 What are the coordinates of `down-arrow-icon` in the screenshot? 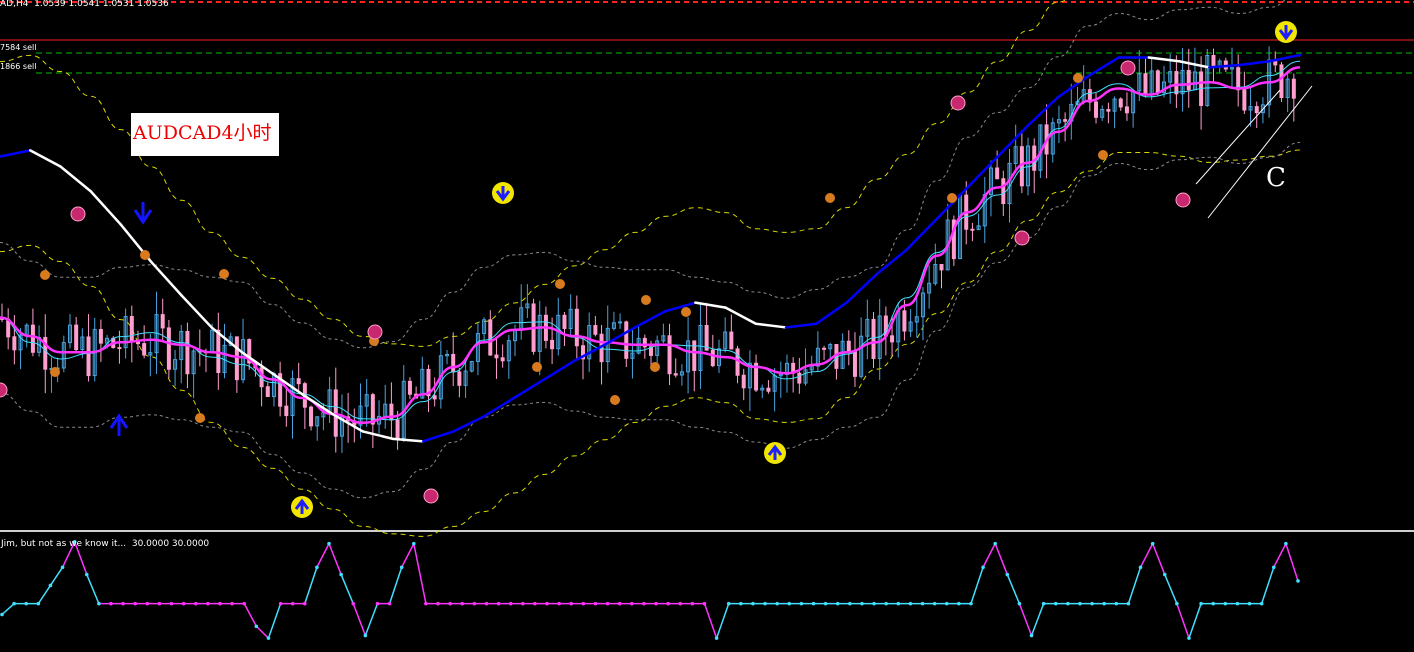 It's located at (143, 213).